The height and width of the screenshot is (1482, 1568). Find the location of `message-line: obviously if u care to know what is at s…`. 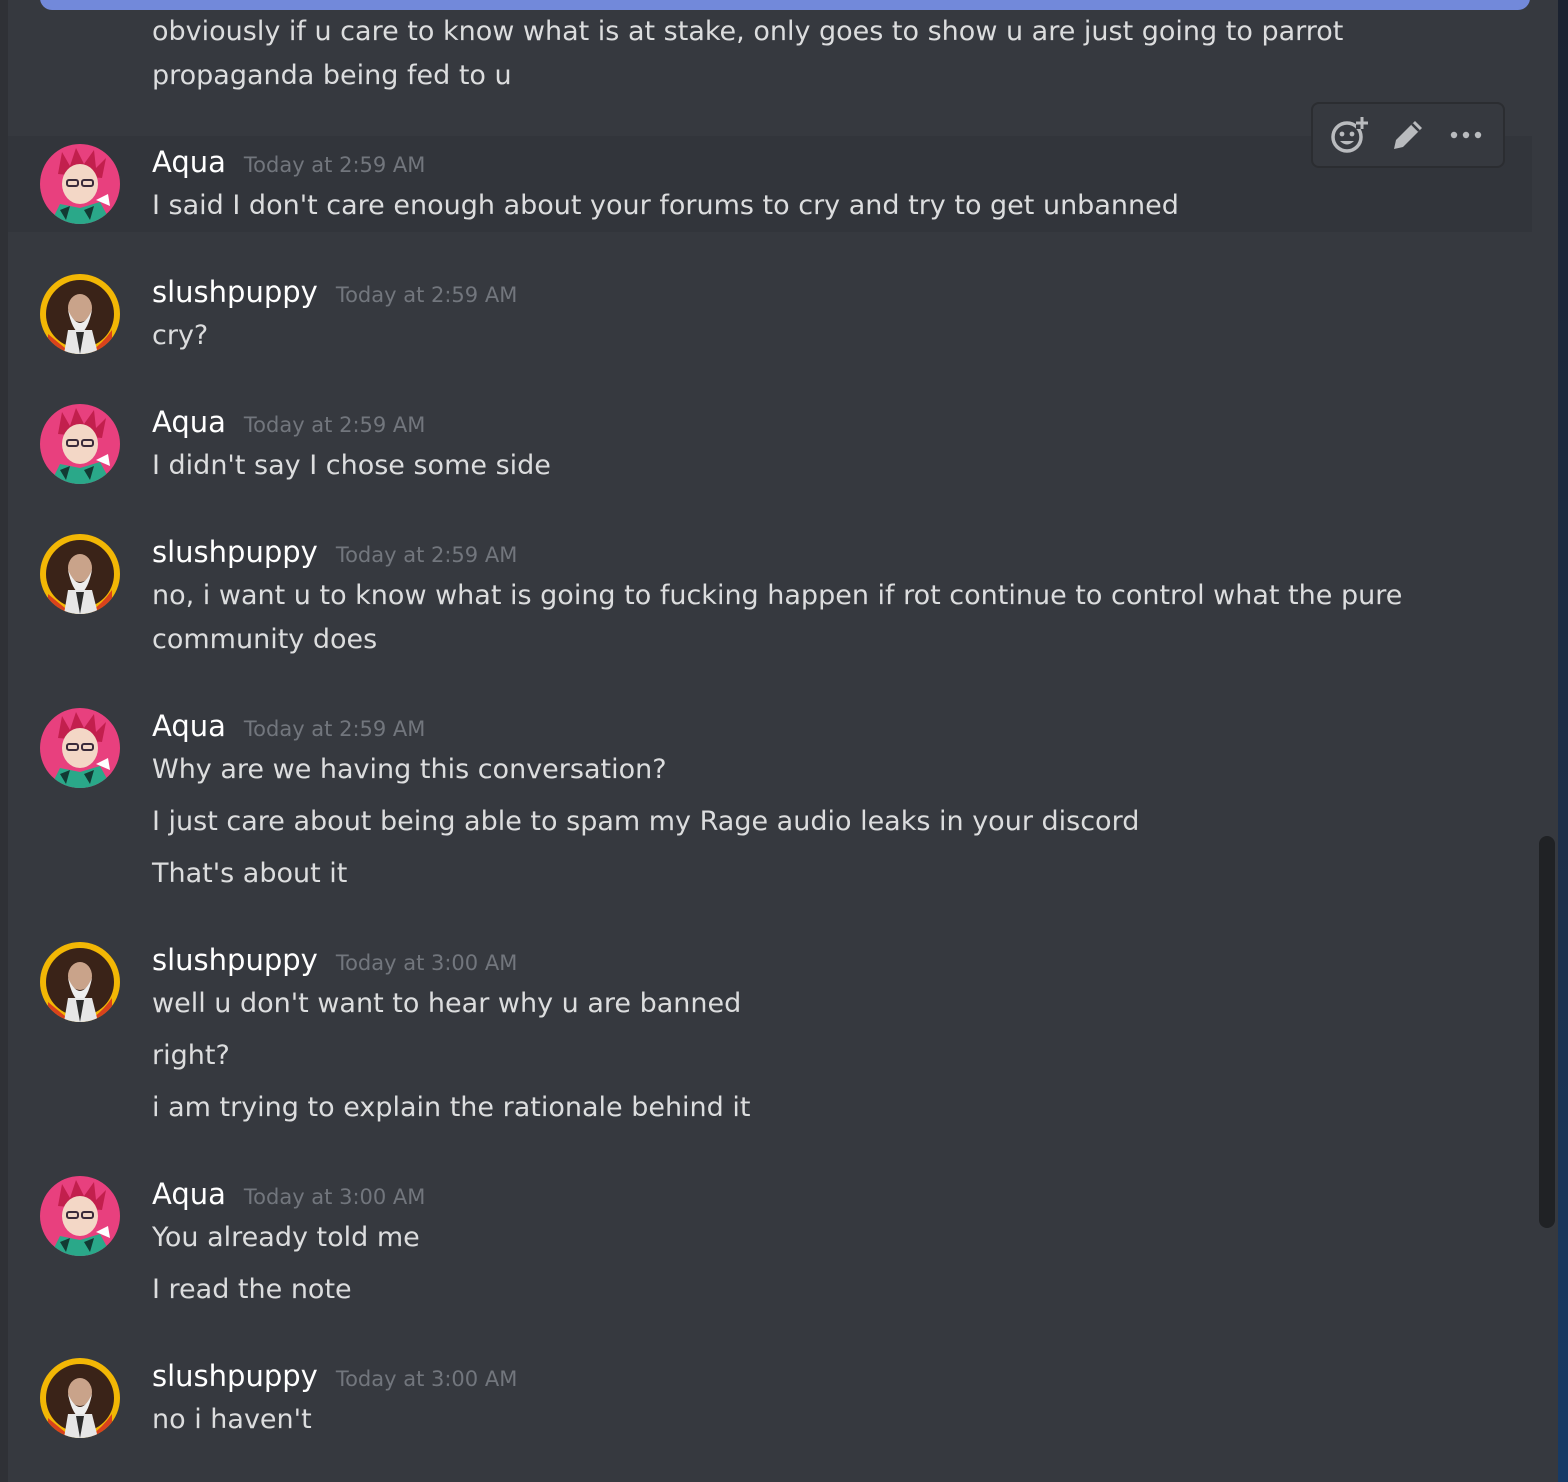

message-line: obviously if u care to know what is at s… is located at coordinates (748, 31).